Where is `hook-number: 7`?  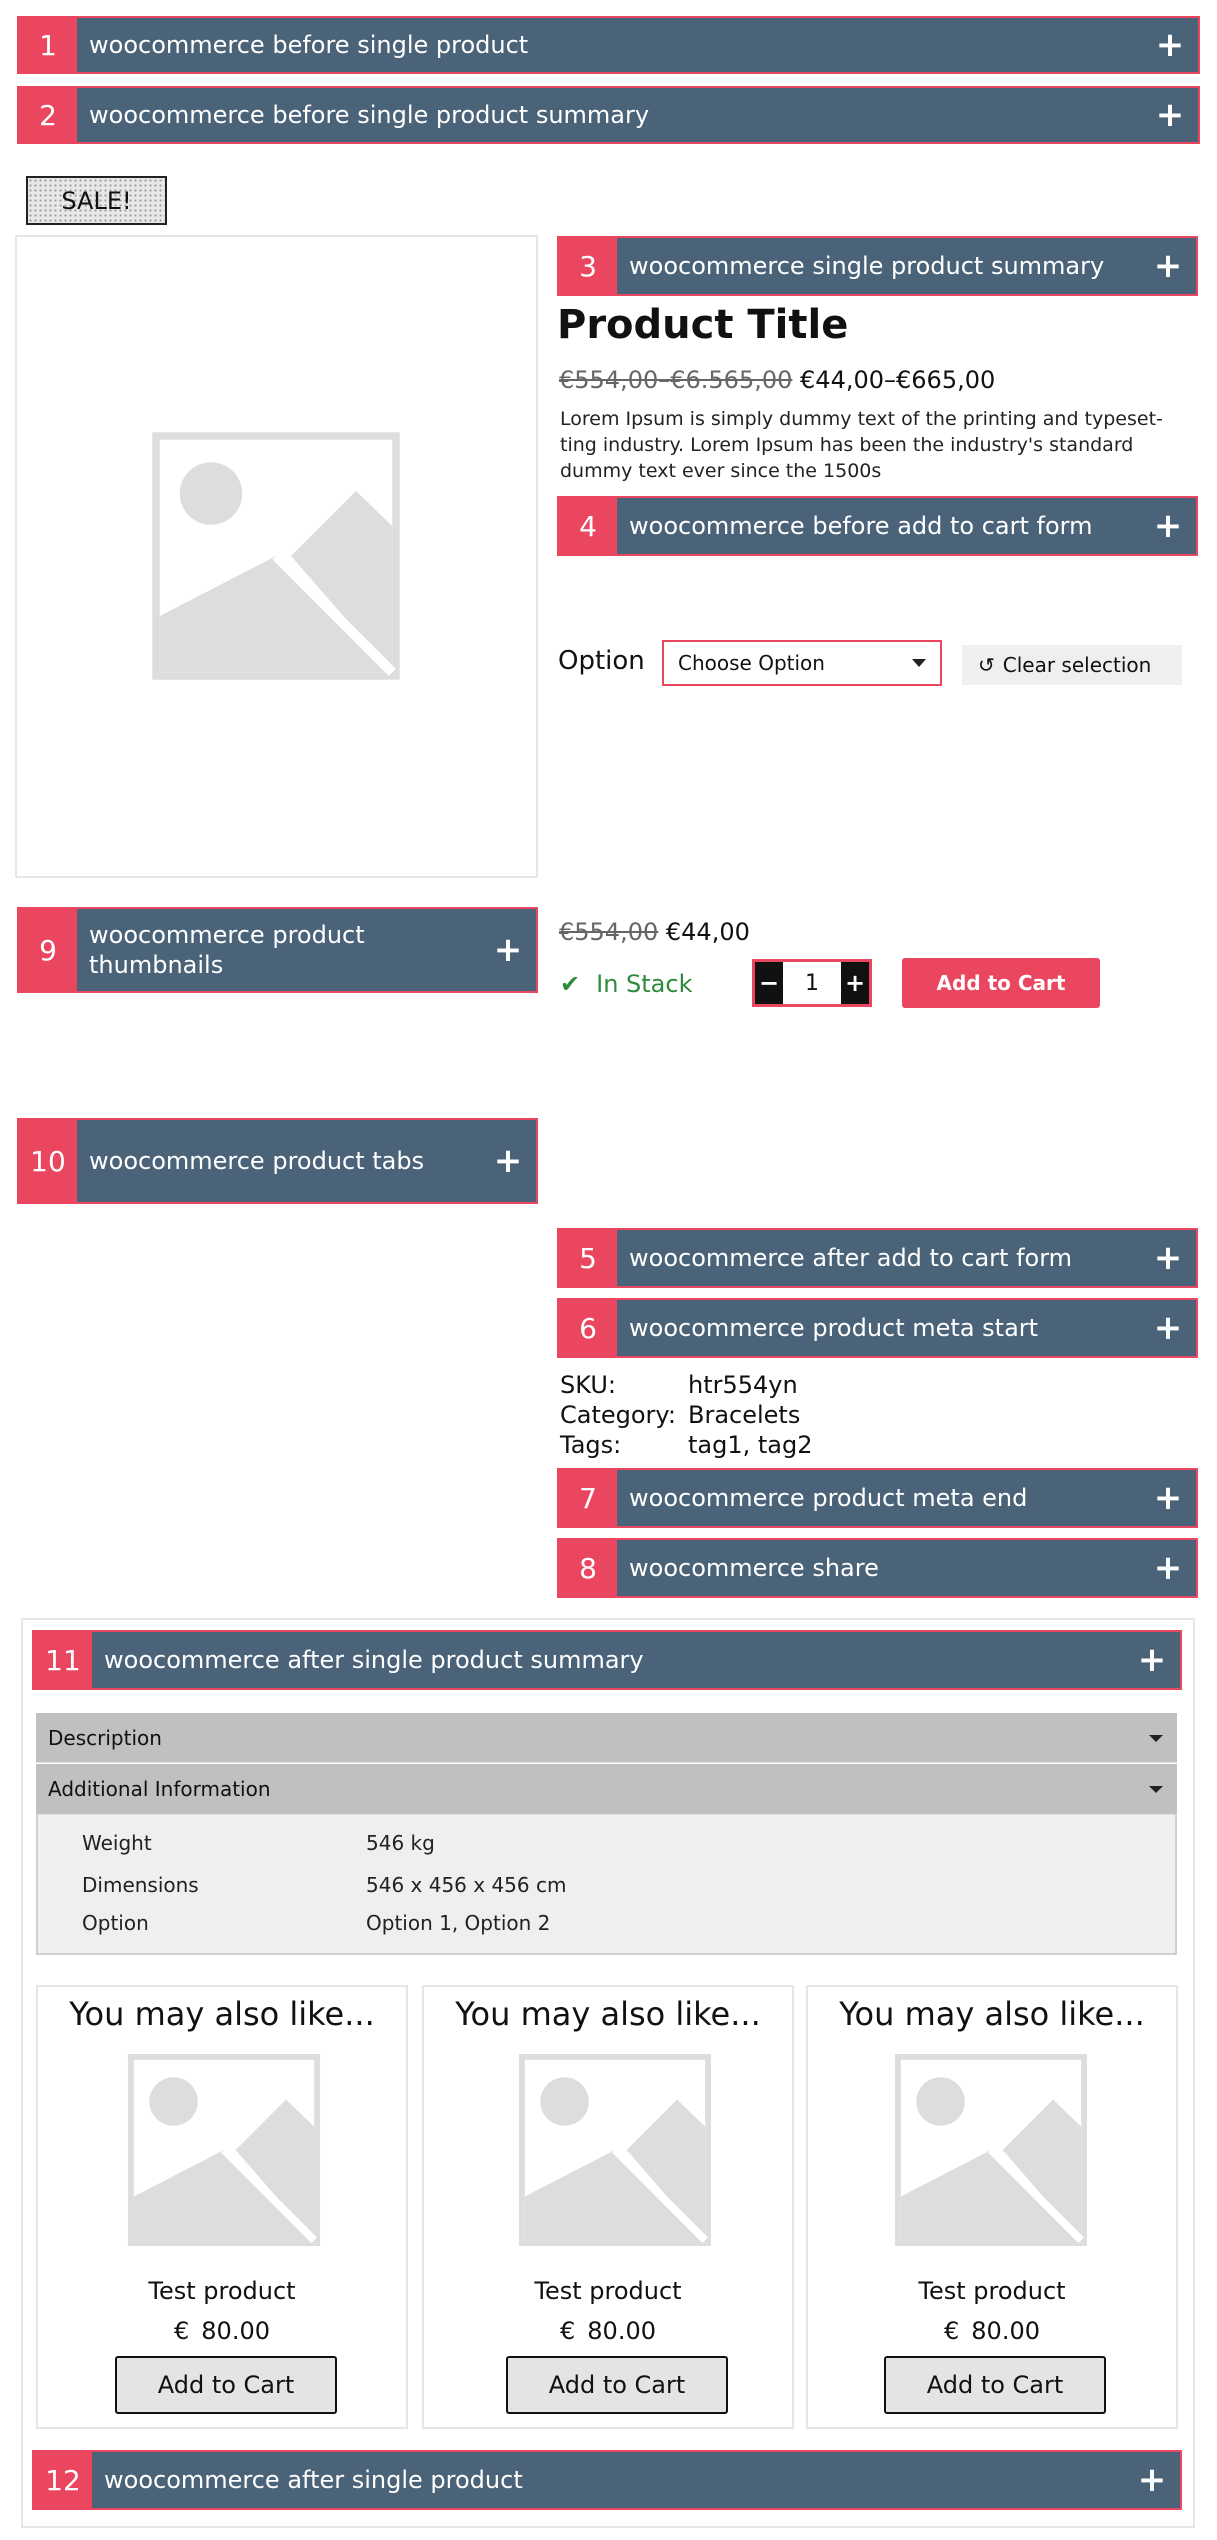 hook-number: 7 is located at coordinates (588, 1498).